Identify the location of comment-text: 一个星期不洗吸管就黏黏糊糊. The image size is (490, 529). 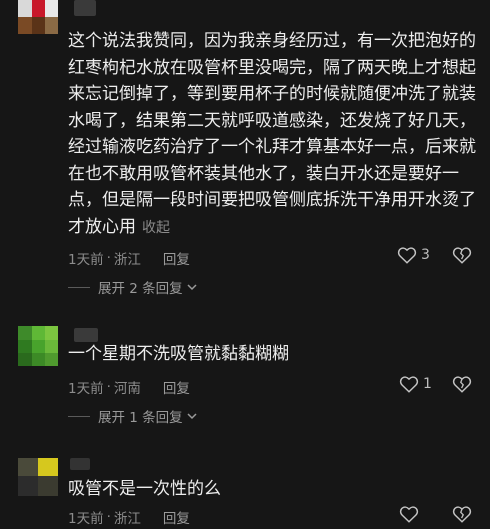
(273, 354).